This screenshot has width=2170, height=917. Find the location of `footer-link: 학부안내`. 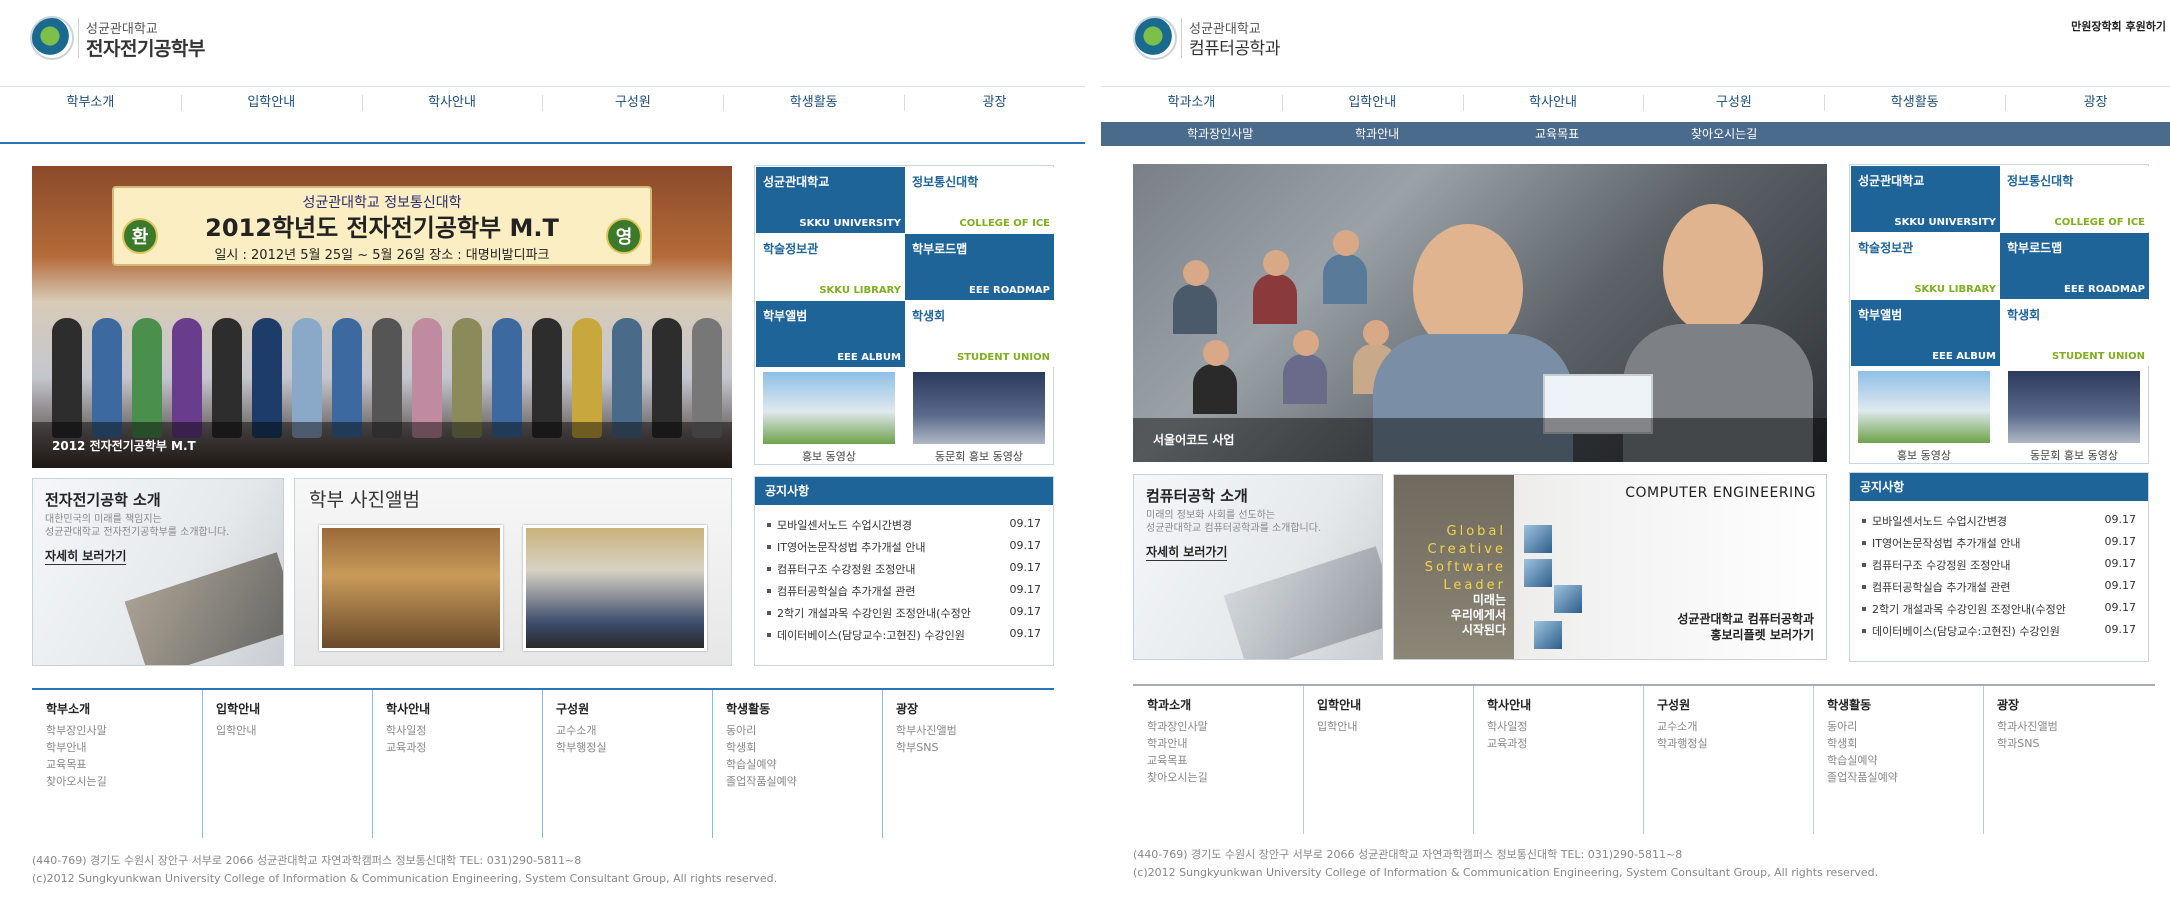

footer-link: 학부안내 is located at coordinates (66, 747).